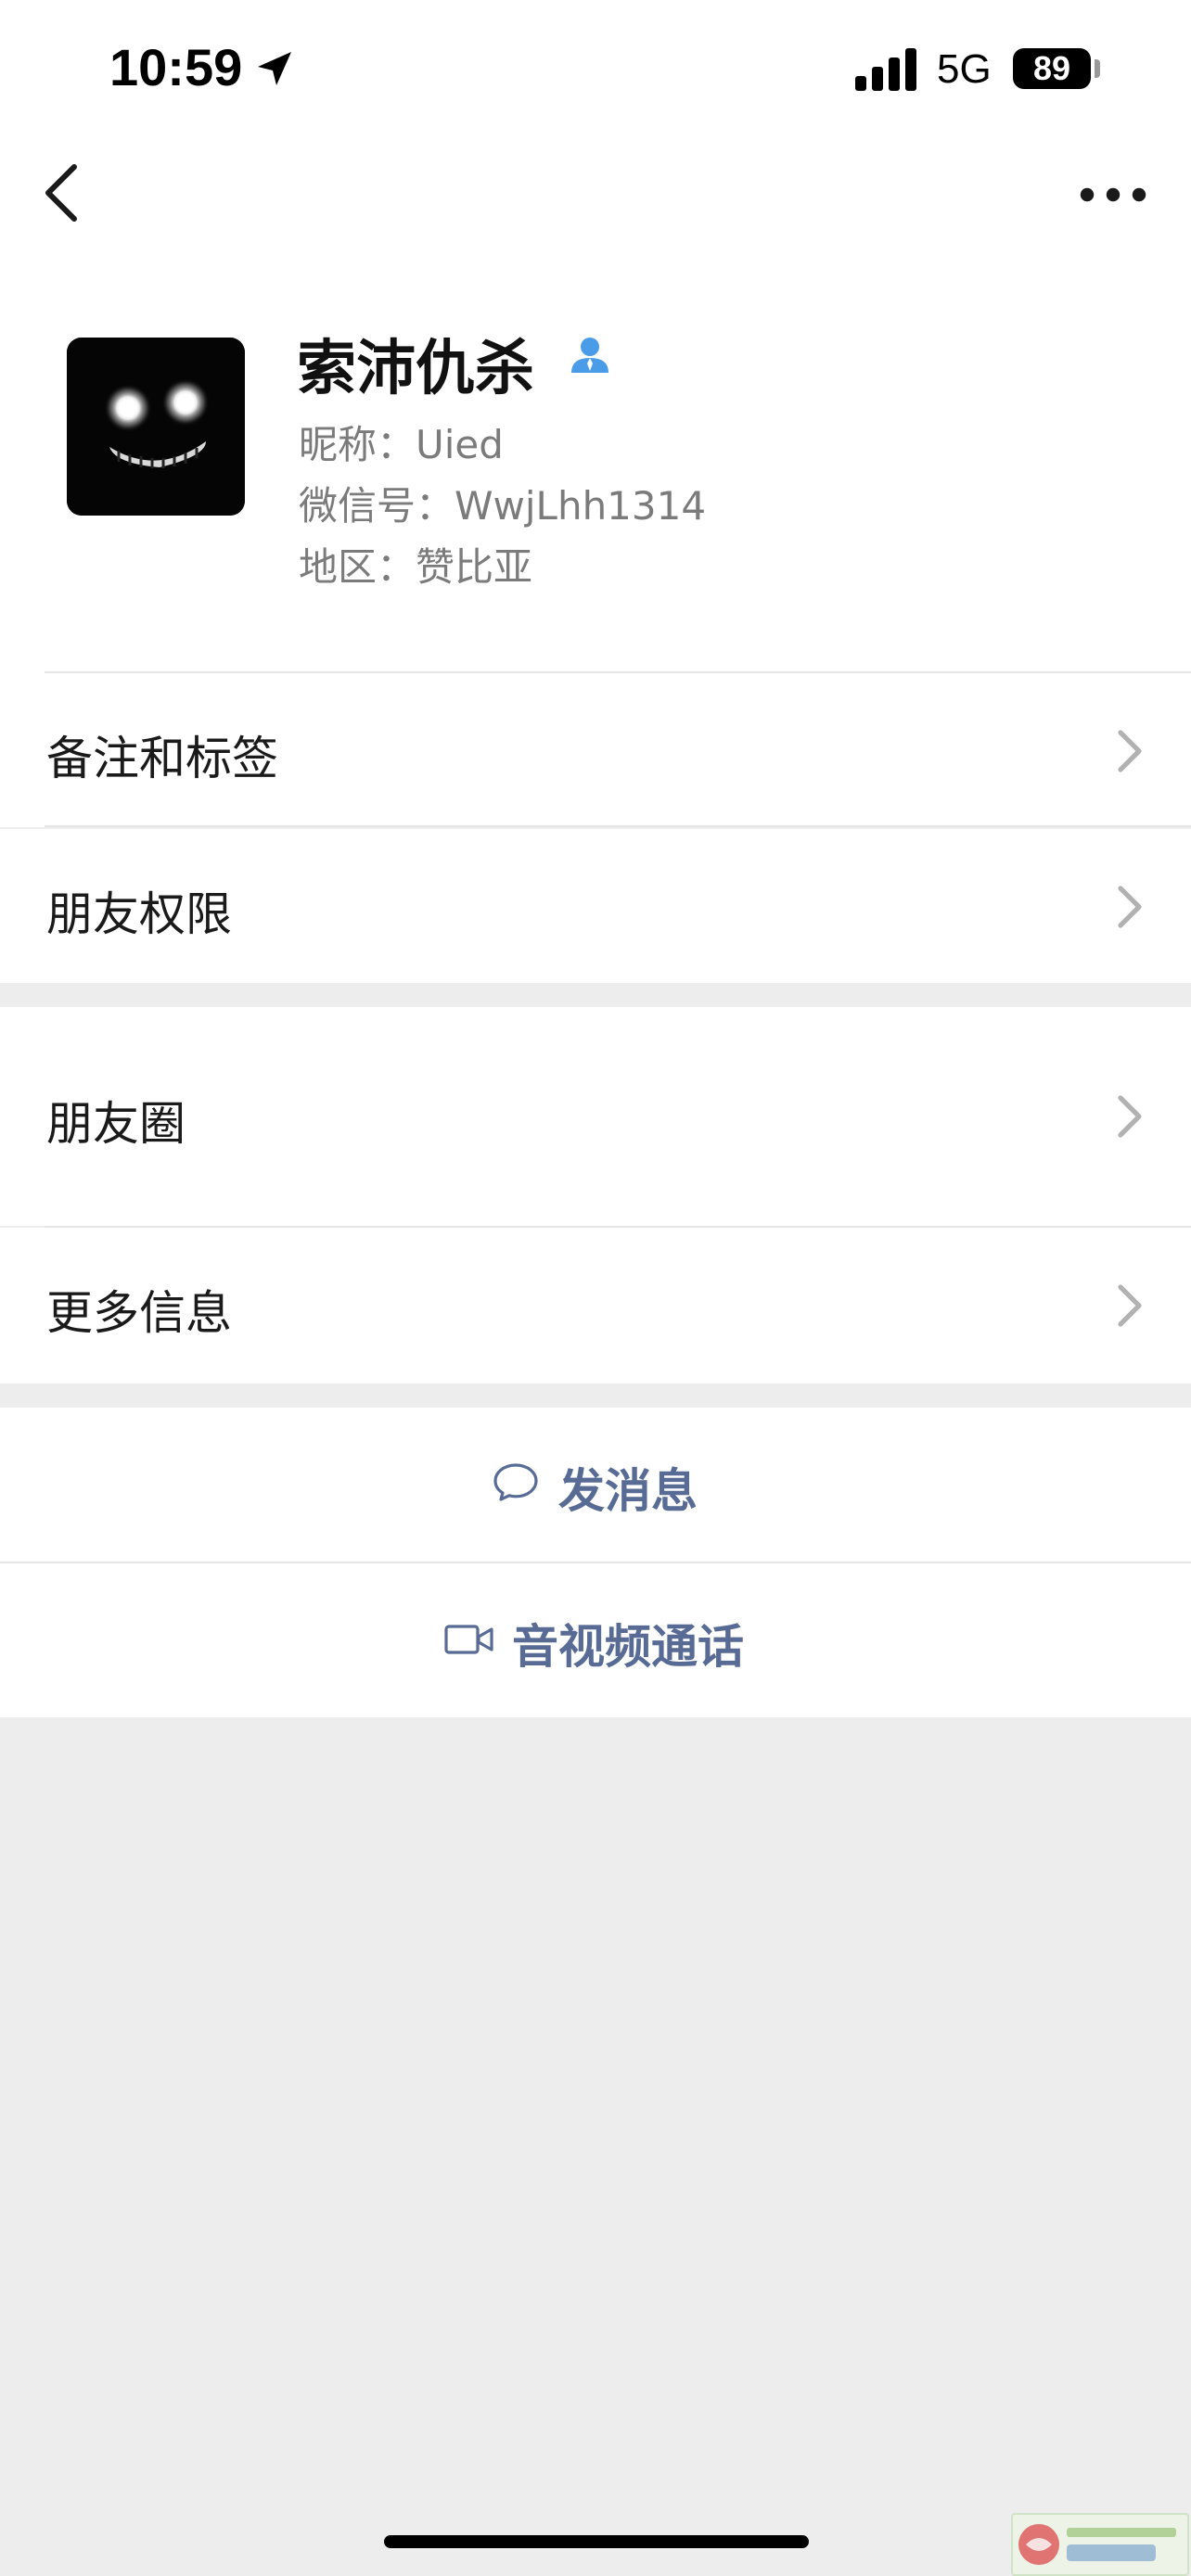  I want to click on send-message-button: 发消息, so click(595, 1485).